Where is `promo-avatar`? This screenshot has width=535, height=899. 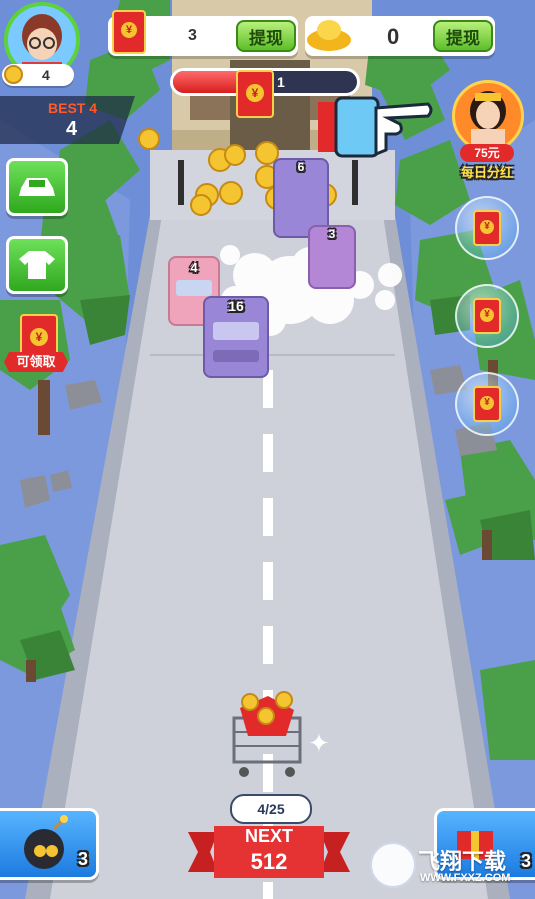
promo-avatar is located at coordinates (488, 116).